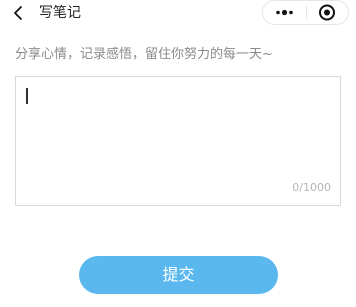 The image size is (356, 307). I want to click on back-button, so click(19, 13).